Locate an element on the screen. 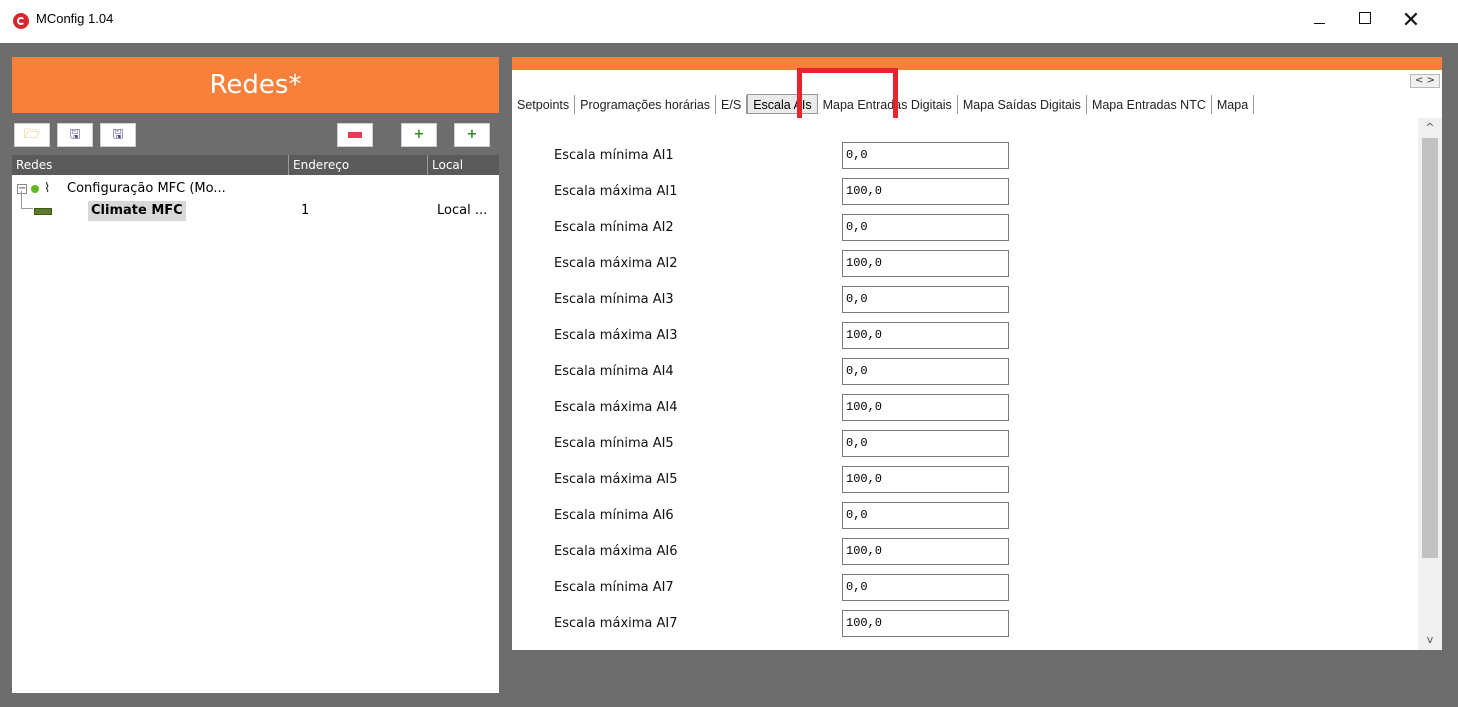 The image size is (1458, 707). network-icon: ⌇ is located at coordinates (47, 188).